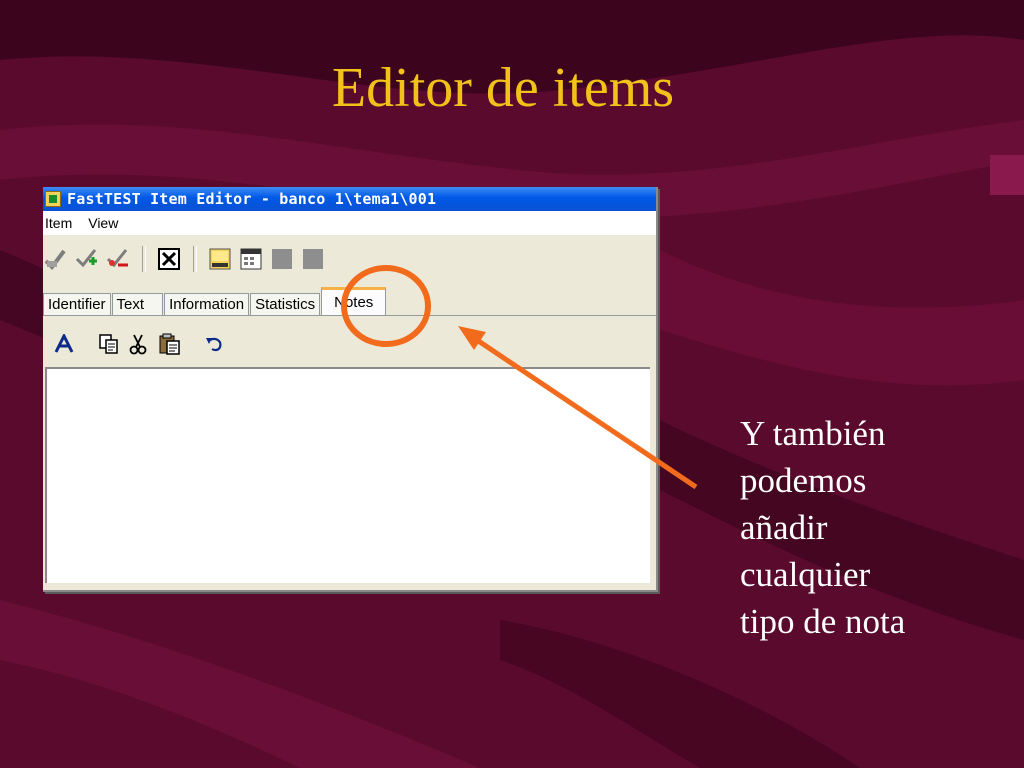  I want to click on check-icon, so click(56, 259).